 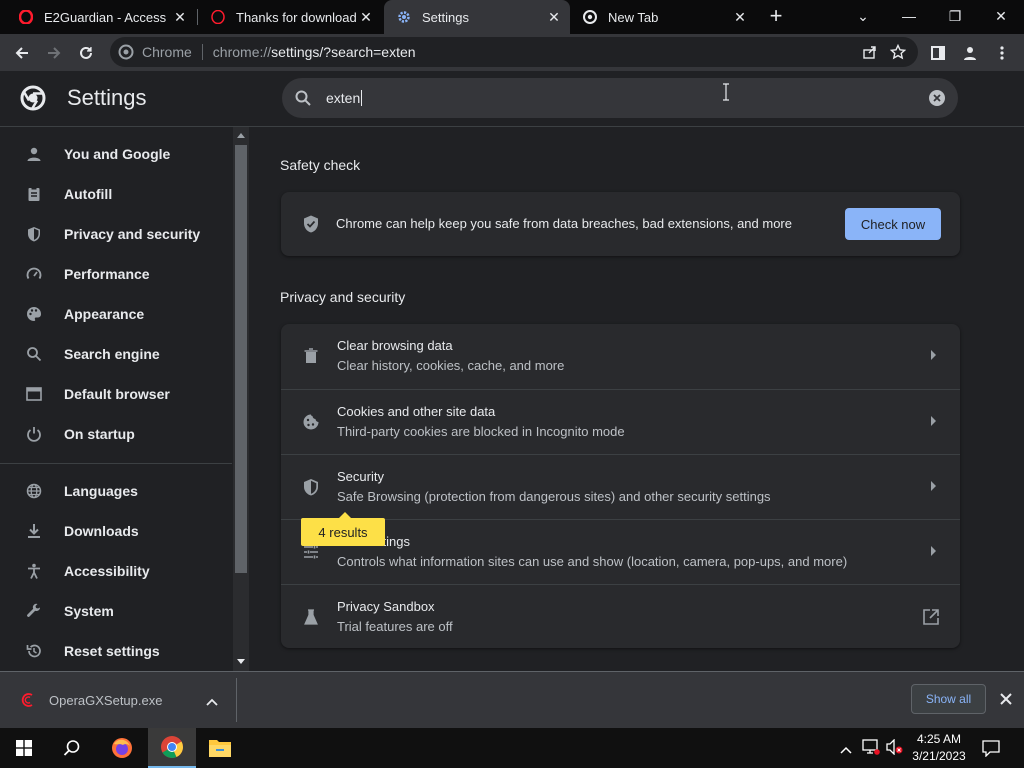 I want to click on sidebar-item-privacy-and-security: Privacy and security, so click(x=116, y=234).